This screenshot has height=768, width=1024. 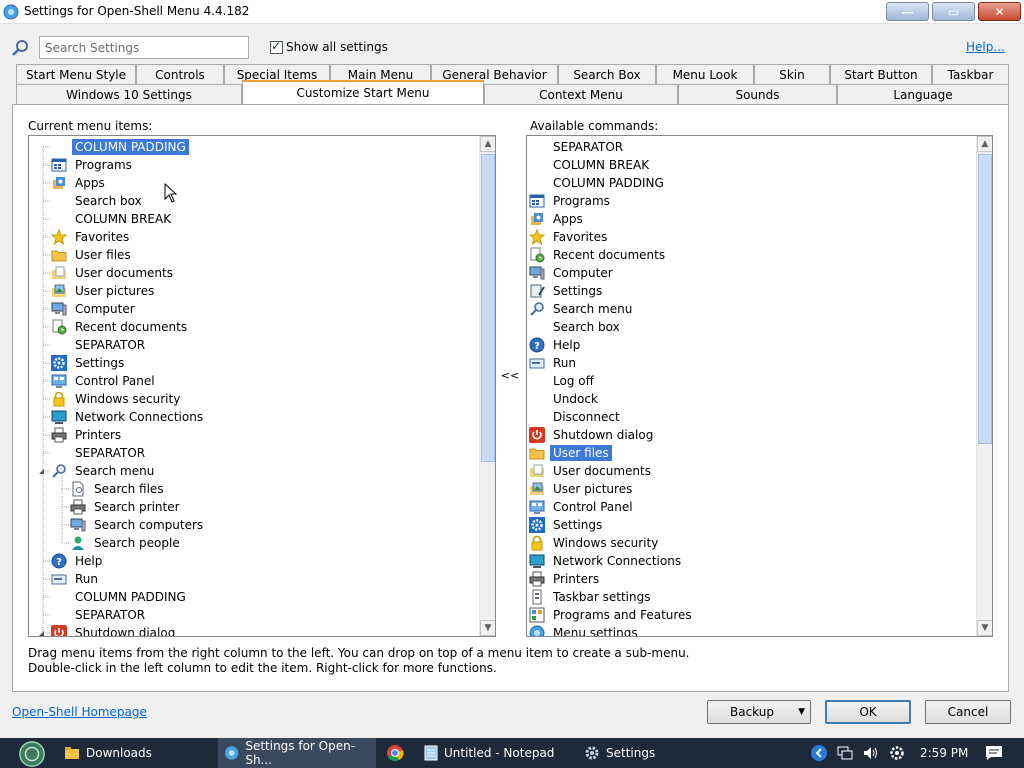 What do you see at coordinates (113, 273) in the screenshot?
I see `current-item-user-documents: User documents` at bounding box center [113, 273].